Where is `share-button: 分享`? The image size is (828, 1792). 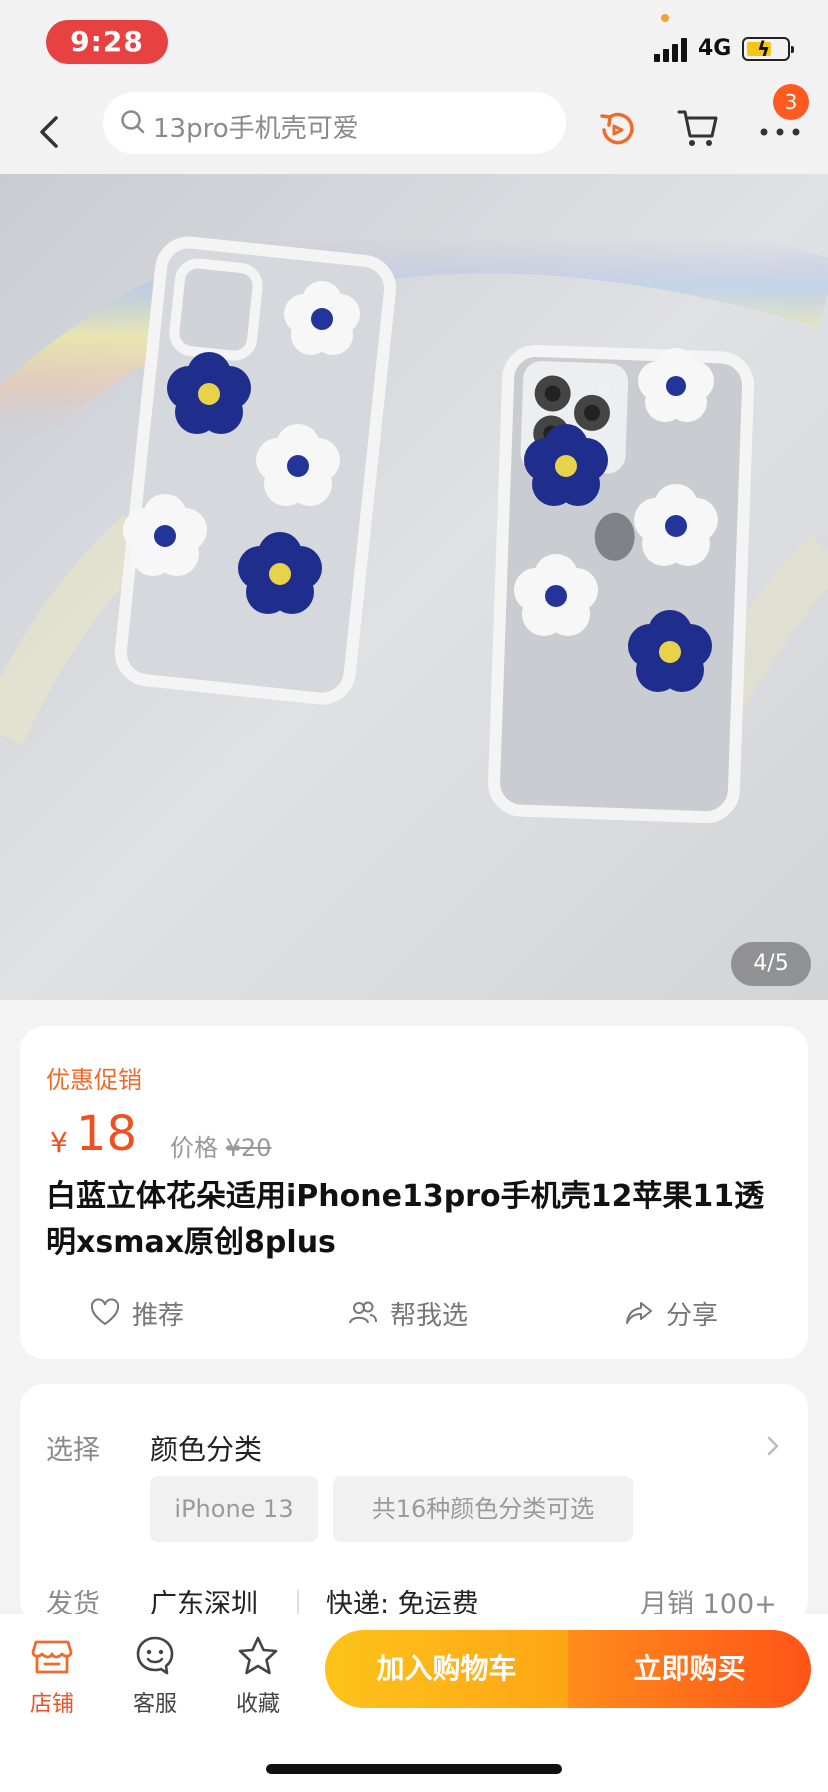 share-button: 分享 is located at coordinates (671, 1313).